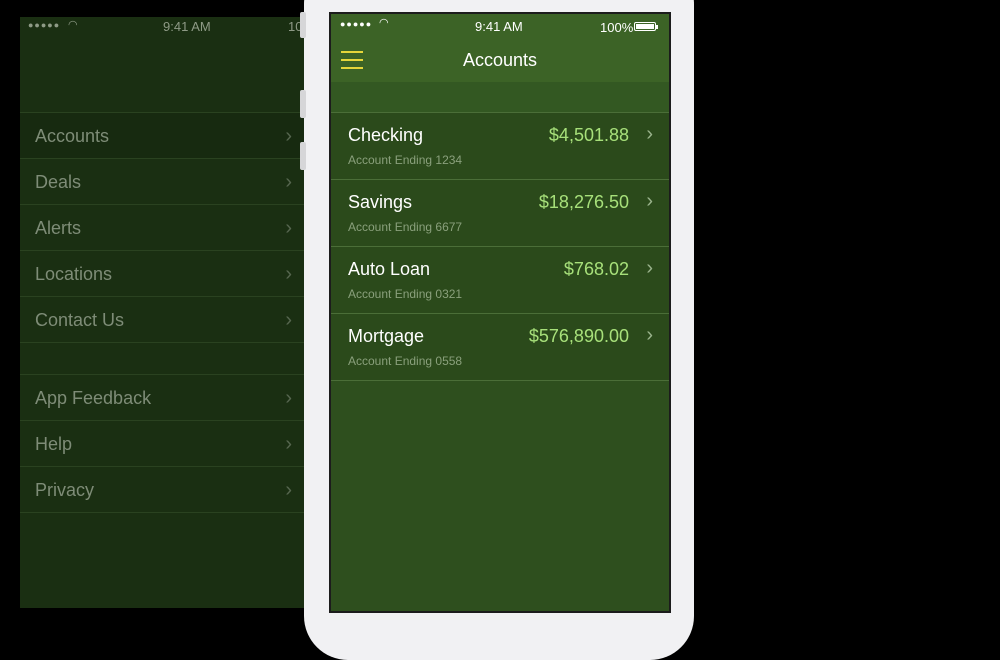  What do you see at coordinates (500, 48) in the screenshot?
I see `navigation-bar: ●●●●● ◠ 9:41 AM 100% Accounts` at bounding box center [500, 48].